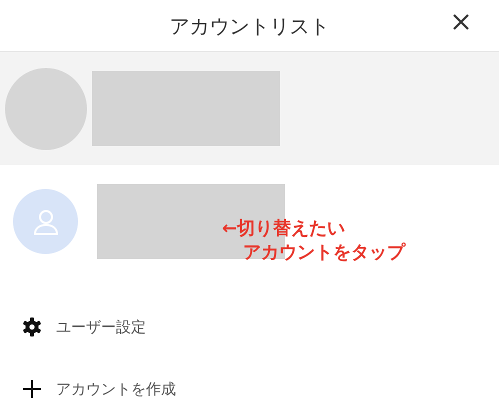  What do you see at coordinates (249, 327) in the screenshot?
I see `menu-item: ユーザー設定` at bounding box center [249, 327].